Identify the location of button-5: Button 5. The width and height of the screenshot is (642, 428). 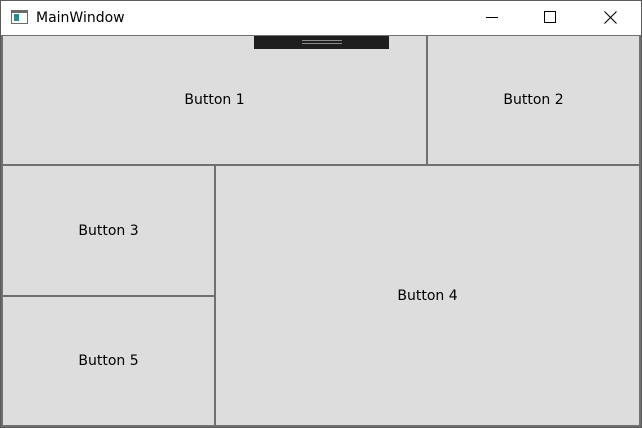
(108, 361).